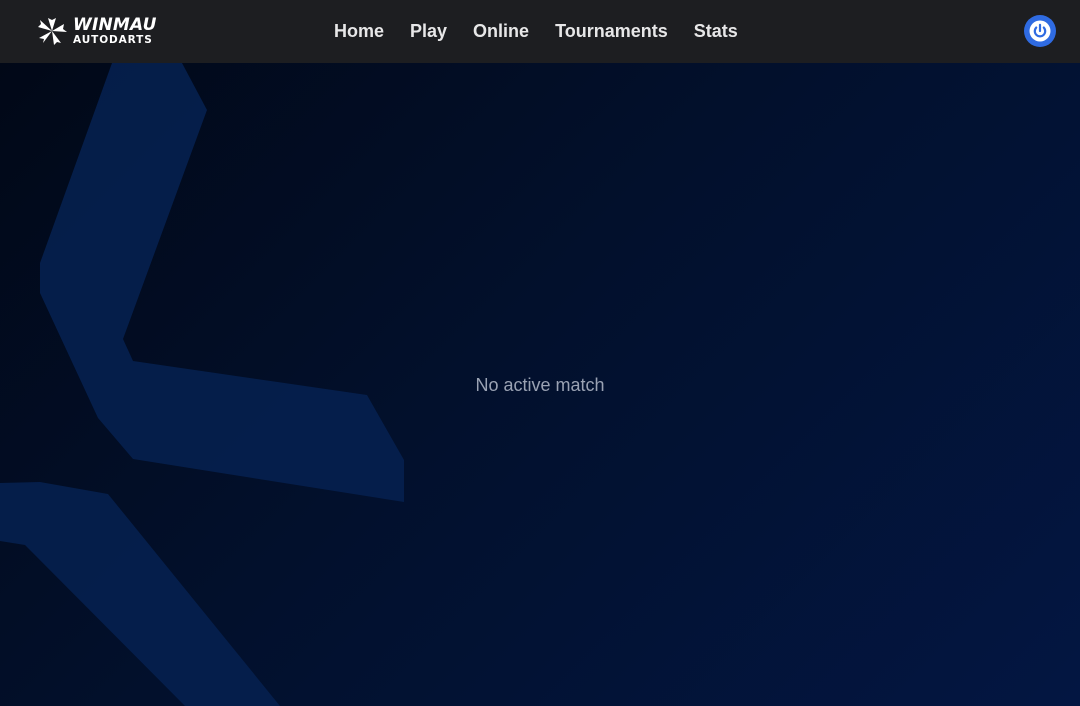 The image size is (1080, 706). I want to click on power-icon, so click(1040, 31).